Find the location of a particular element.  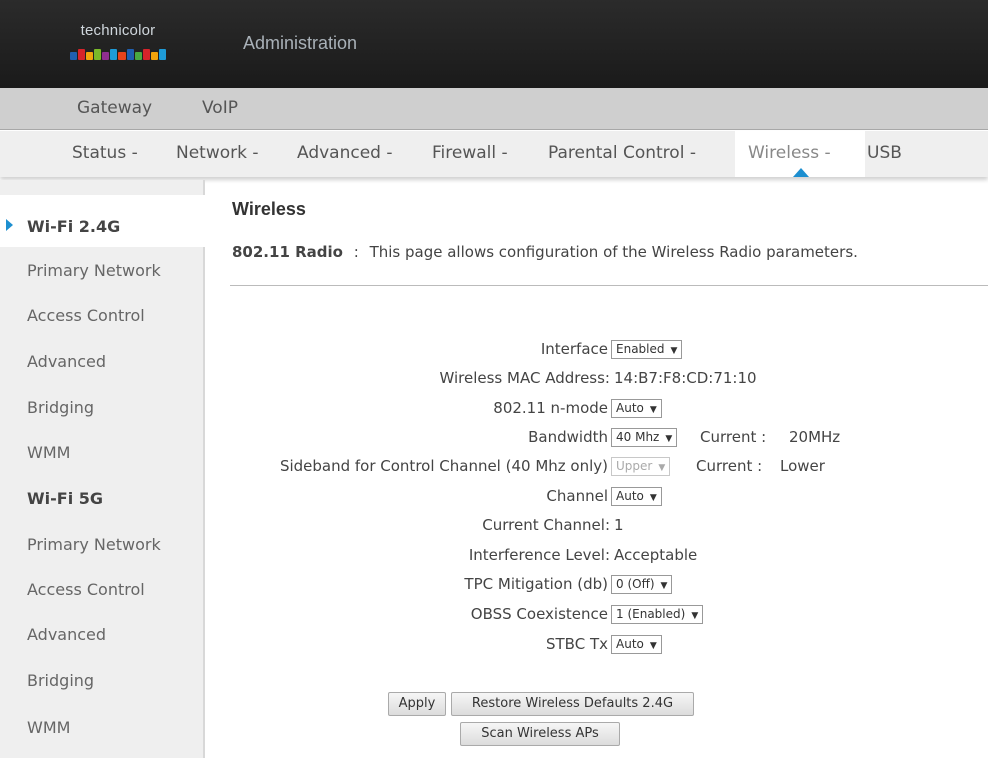

channel-value: Auto is located at coordinates (630, 496).